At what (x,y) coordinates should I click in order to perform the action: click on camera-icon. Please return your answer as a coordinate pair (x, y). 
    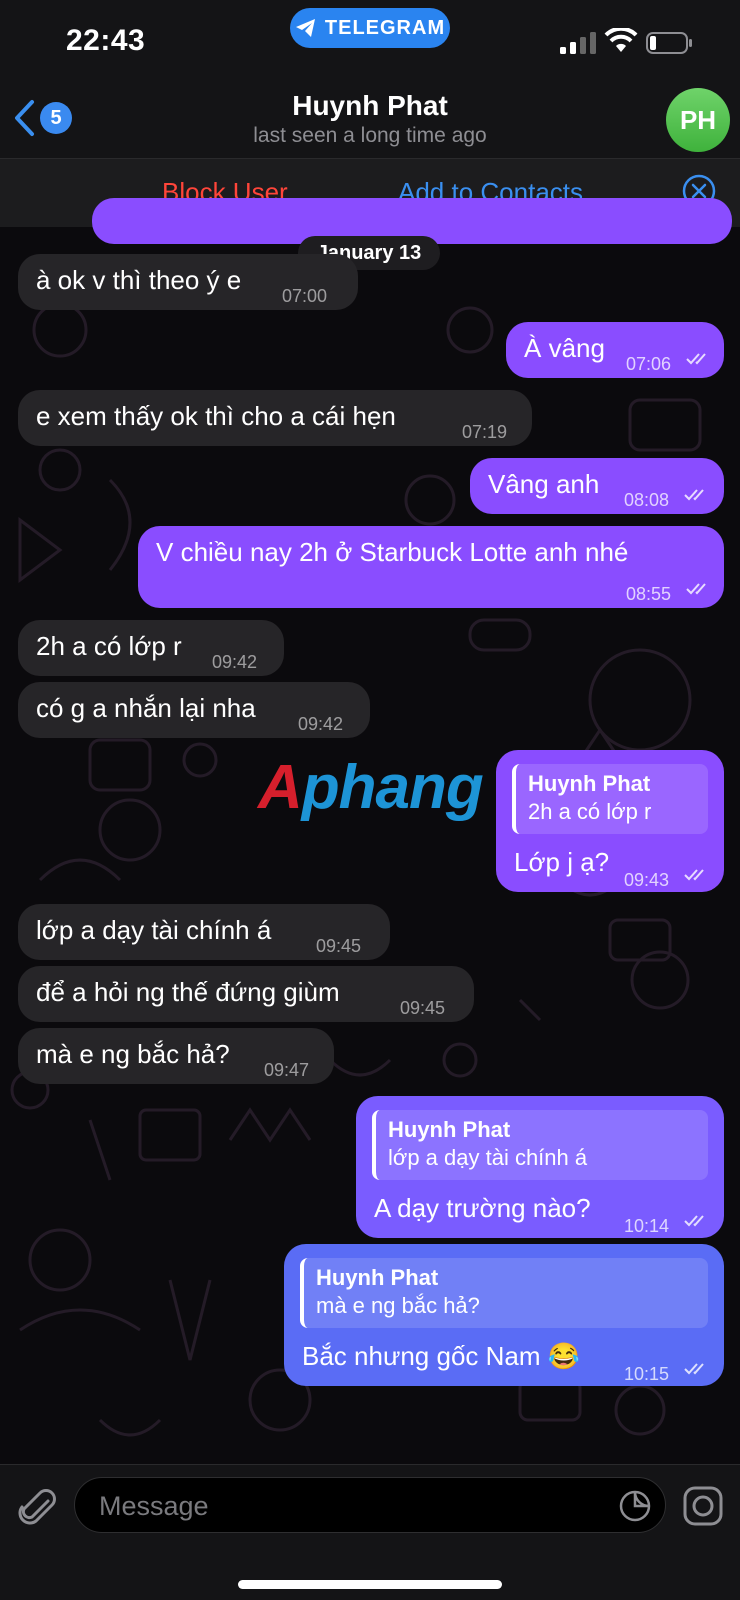
    Looking at the image, I should click on (703, 1506).